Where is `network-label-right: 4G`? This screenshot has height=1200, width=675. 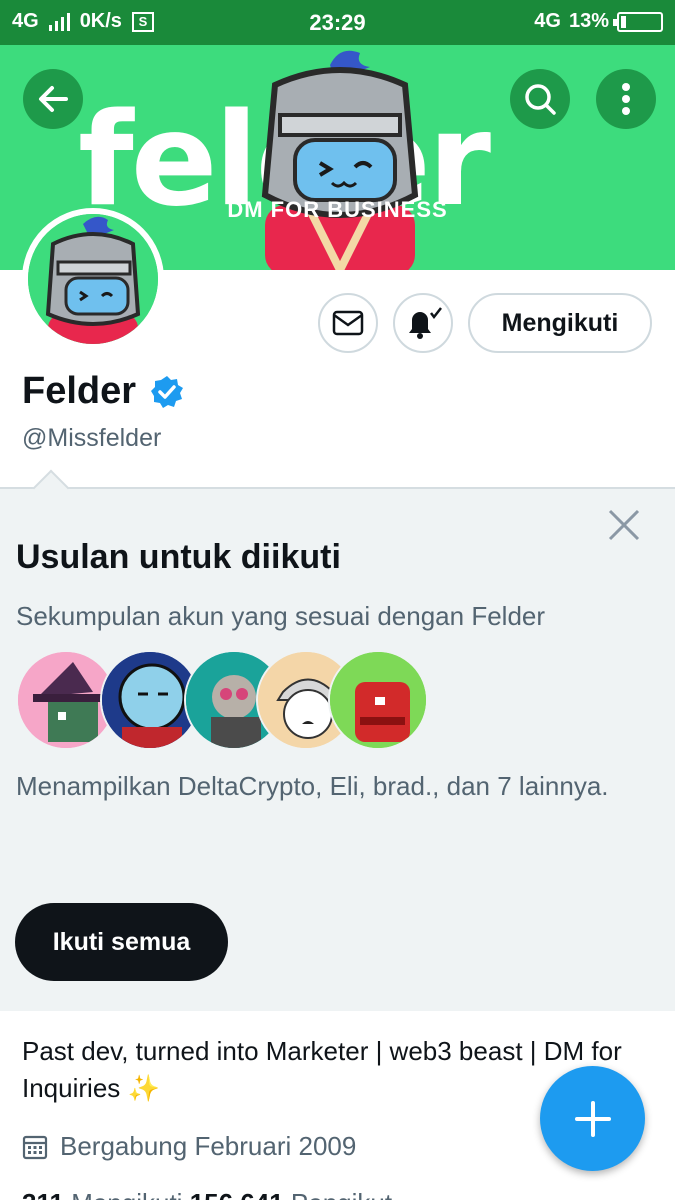
network-label-right: 4G is located at coordinates (547, 21).